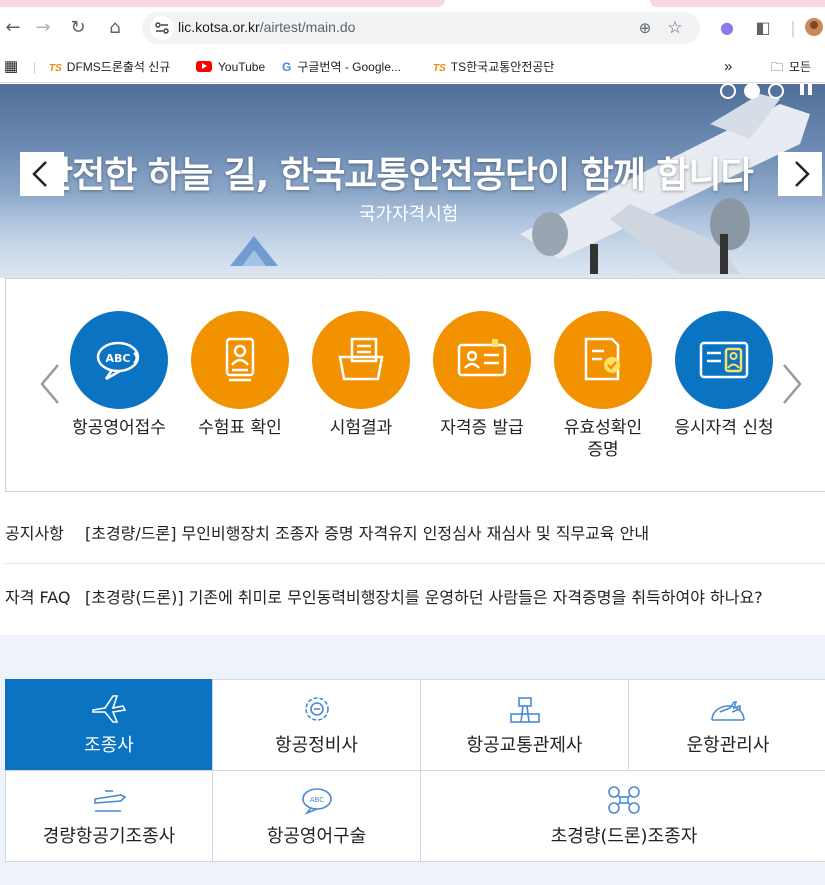 This screenshot has width=825, height=885. I want to click on abc-chat-icon: ABC, so click(119, 360).